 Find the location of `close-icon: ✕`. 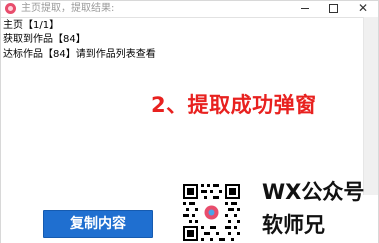

close-icon: ✕ is located at coordinates (363, 8).